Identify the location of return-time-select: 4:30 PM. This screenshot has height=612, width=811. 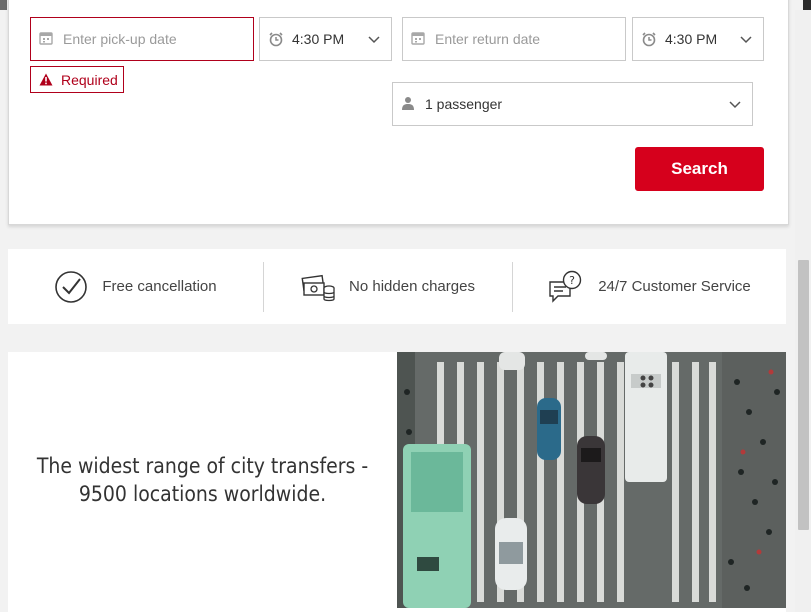
(698, 39).